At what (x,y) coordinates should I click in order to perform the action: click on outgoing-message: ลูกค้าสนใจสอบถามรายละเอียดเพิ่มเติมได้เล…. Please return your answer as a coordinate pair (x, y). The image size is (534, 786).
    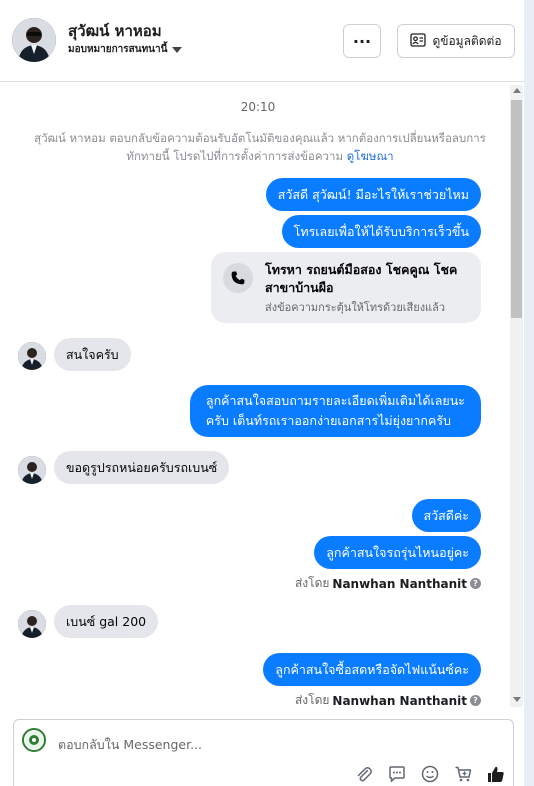
    Looking at the image, I should click on (335, 411).